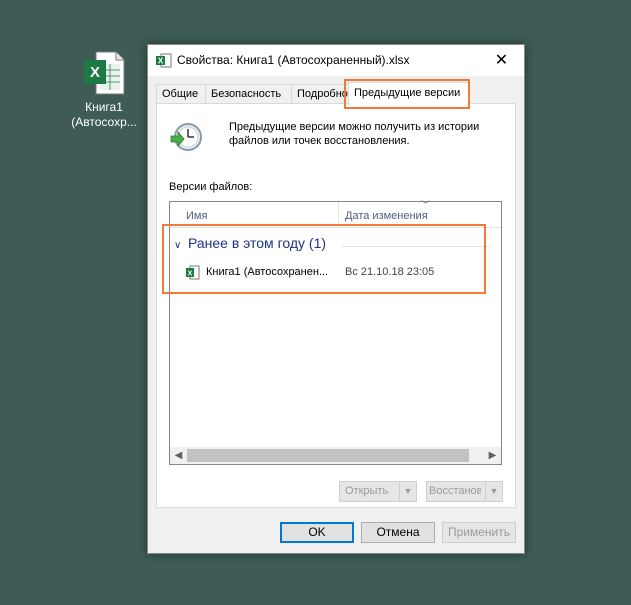 This screenshot has height=605, width=631. What do you see at coordinates (178, 455) in the screenshot?
I see `scroll-left-icon: ◀` at bounding box center [178, 455].